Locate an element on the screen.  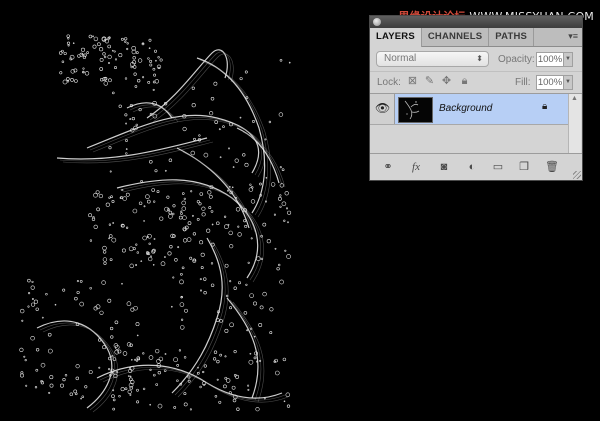
visibility-toggle: 👁︎ is located at coordinates (382, 109).